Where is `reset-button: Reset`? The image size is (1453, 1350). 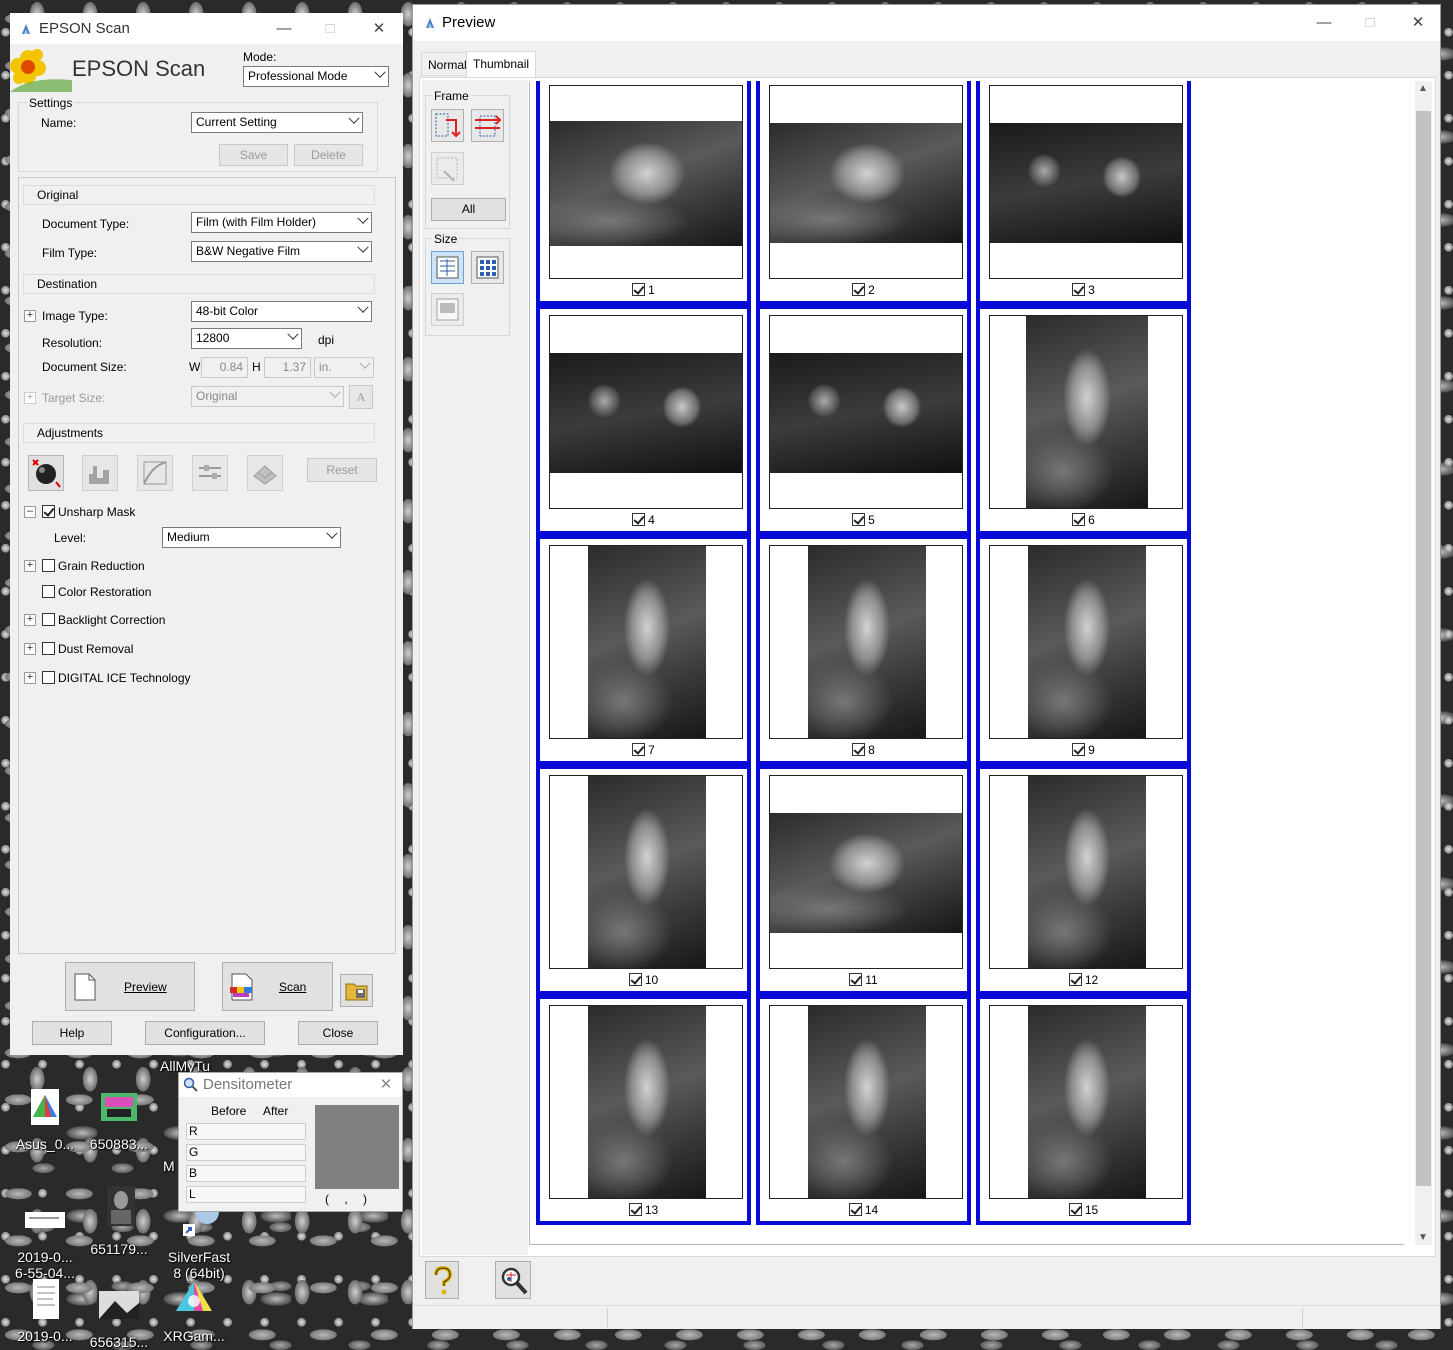
reset-button: Reset is located at coordinates (342, 470).